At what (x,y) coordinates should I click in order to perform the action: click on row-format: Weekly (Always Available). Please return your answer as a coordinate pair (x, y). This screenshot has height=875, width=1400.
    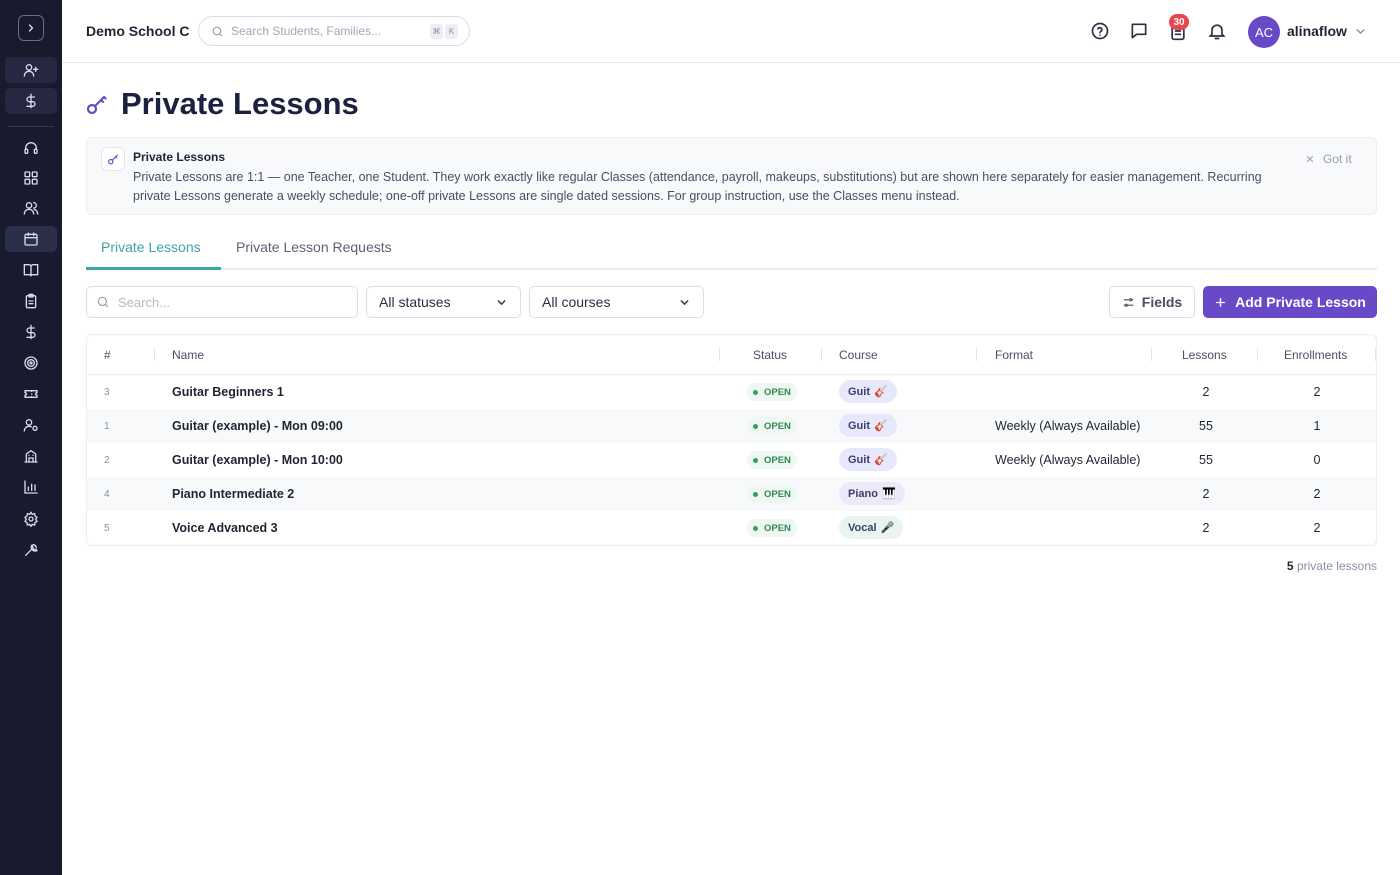
    Looking at the image, I should click on (1068, 426).